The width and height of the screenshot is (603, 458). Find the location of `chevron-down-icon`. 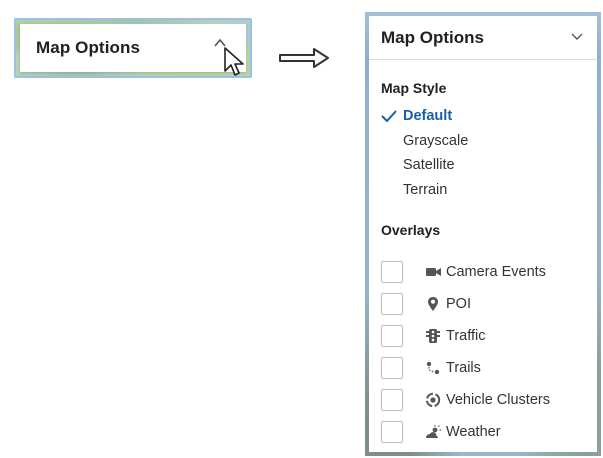

chevron-down-icon is located at coordinates (577, 37).